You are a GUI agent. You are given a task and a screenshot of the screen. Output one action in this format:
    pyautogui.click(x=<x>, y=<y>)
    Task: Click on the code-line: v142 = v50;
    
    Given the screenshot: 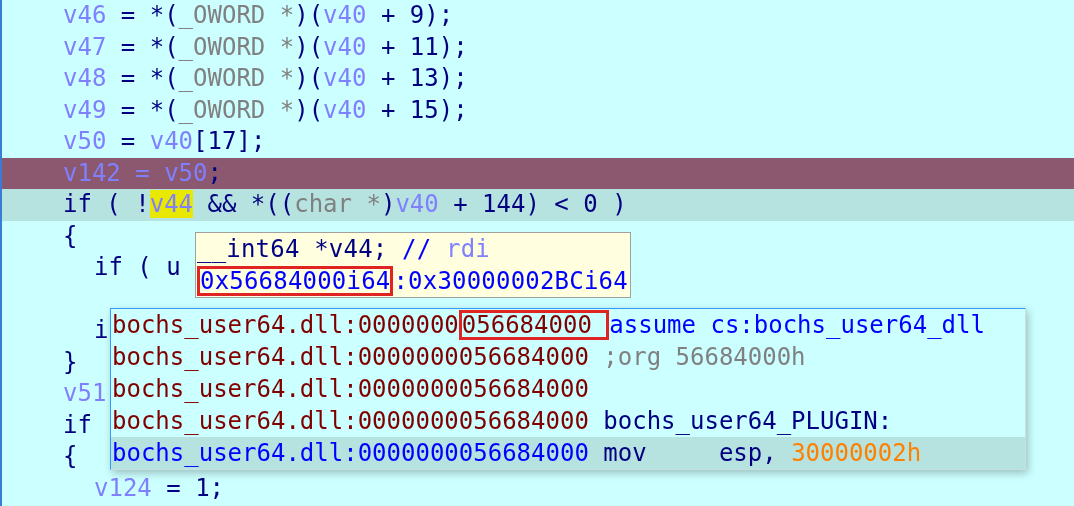 What is the action you would take?
    pyautogui.click(x=142, y=173)
    